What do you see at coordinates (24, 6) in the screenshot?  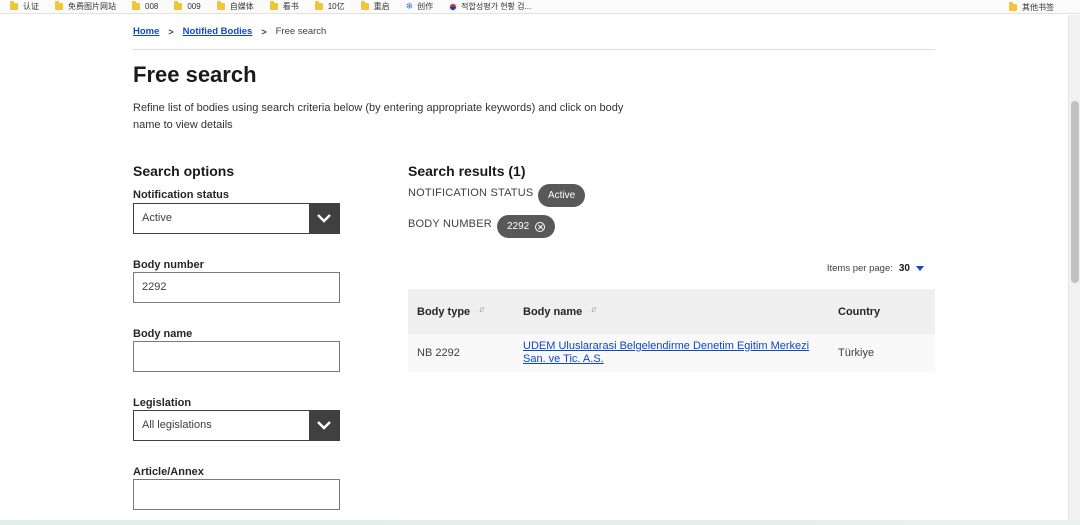 I see `bookmark-item: 认证` at bounding box center [24, 6].